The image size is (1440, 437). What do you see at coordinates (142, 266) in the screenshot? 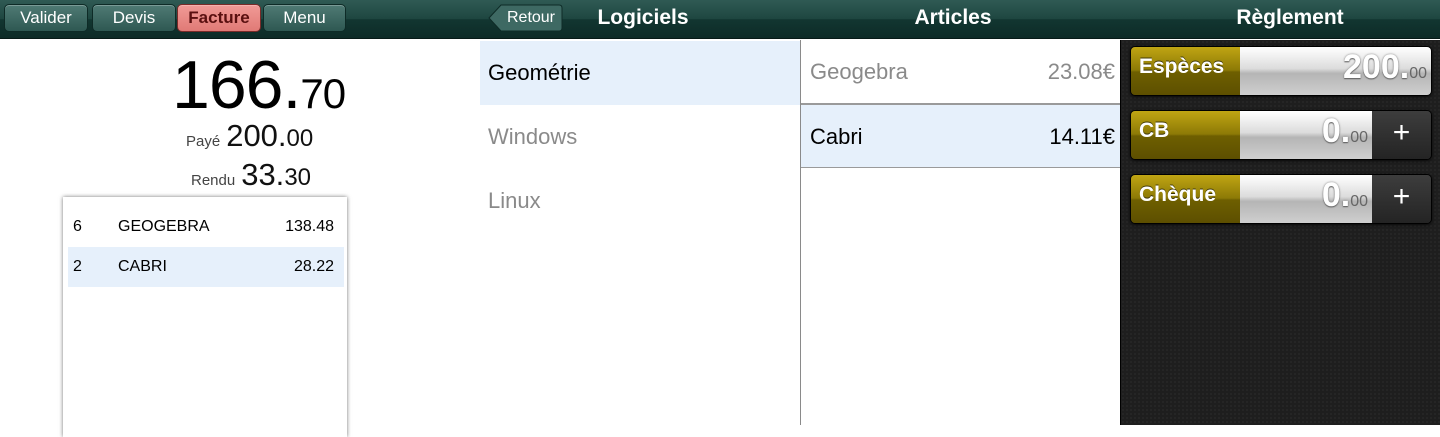
I see `line-name: CABRI` at bounding box center [142, 266].